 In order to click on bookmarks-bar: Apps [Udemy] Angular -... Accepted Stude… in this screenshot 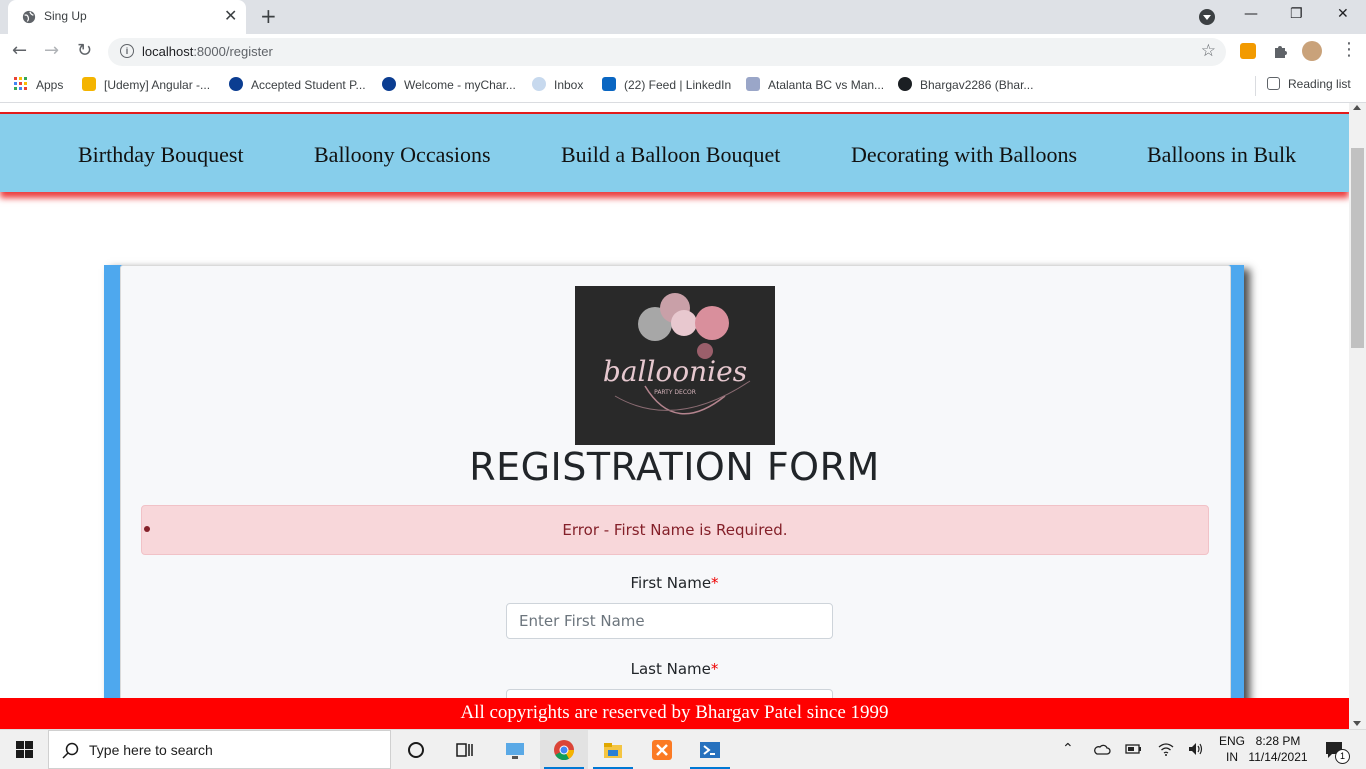, I will do `click(683, 86)`.